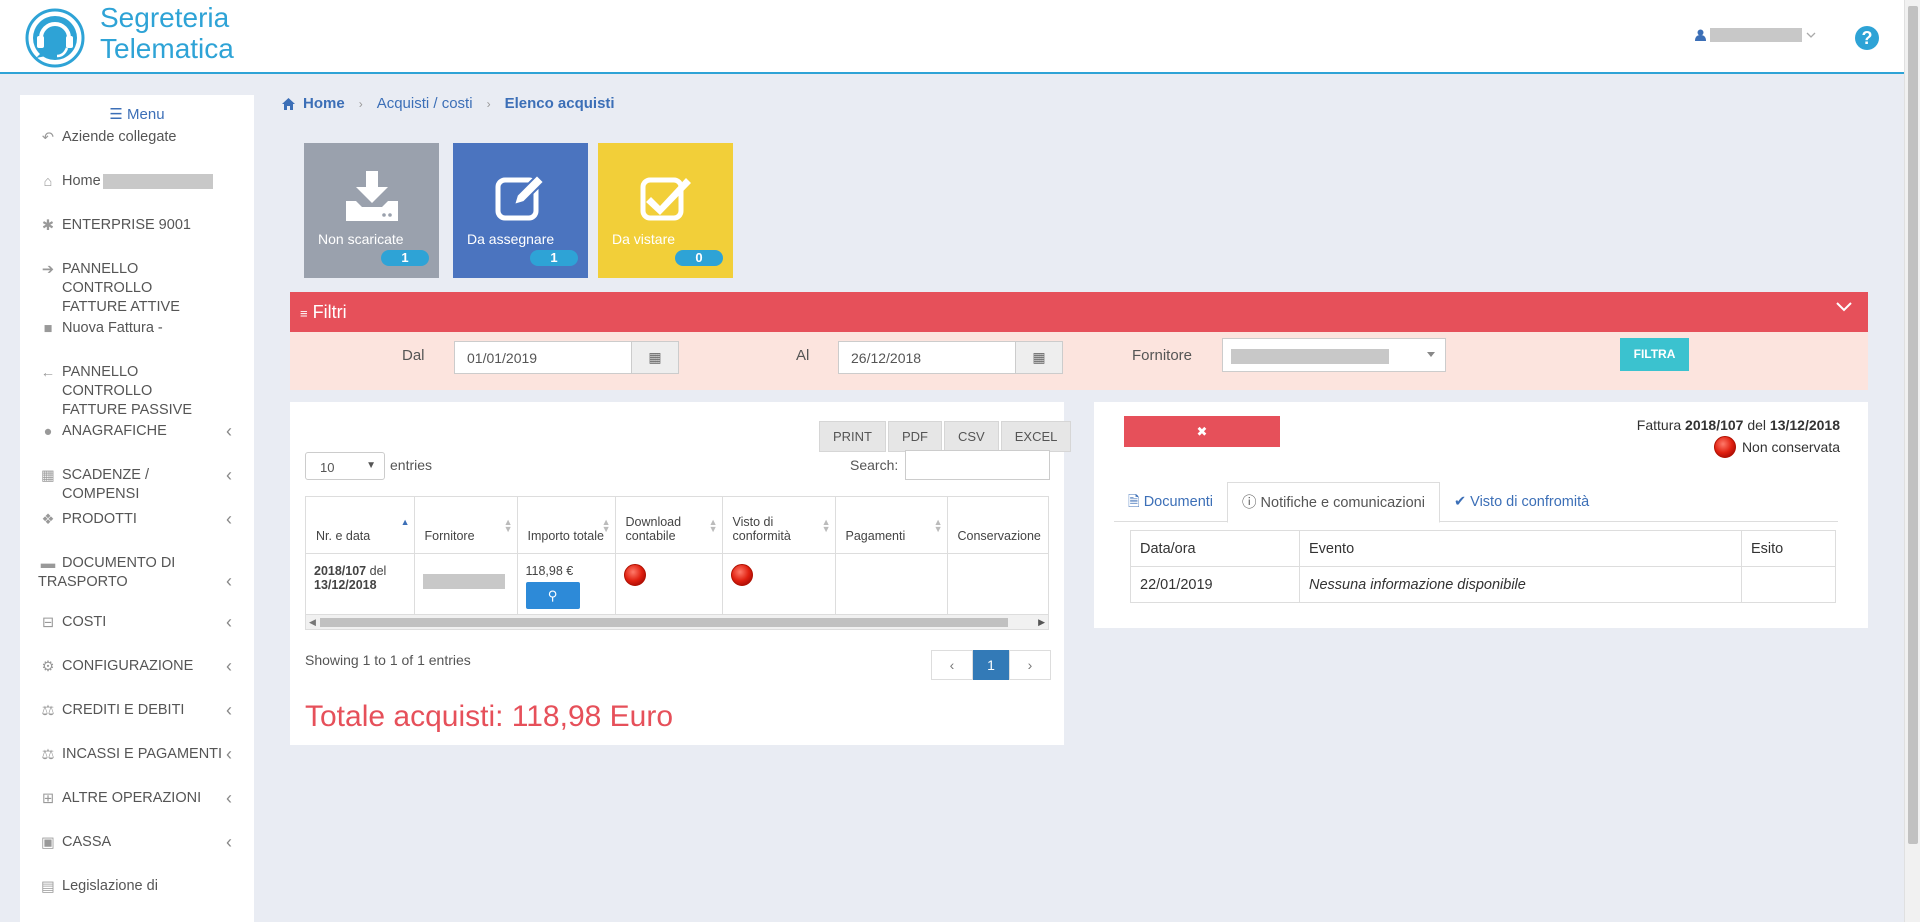 This screenshot has height=922, width=1920. Describe the element at coordinates (852, 436) in the screenshot. I see `print-button: PRINT` at that location.